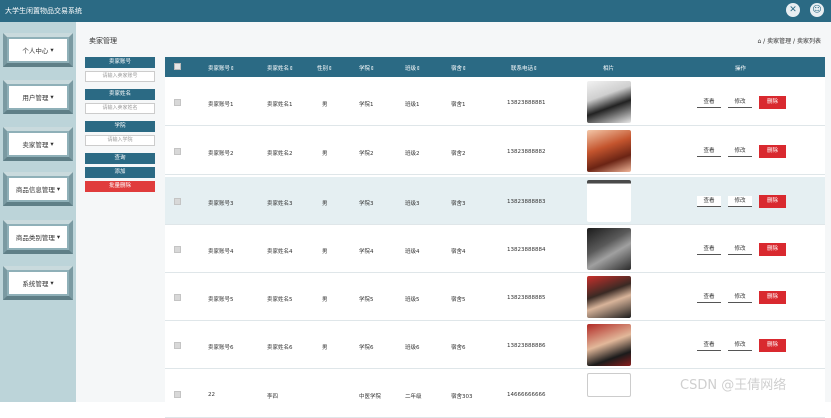 Image resolution: width=831 pixels, height=418 pixels. What do you see at coordinates (526, 298) in the screenshot?
I see `cell-phone: 13823888885` at bounding box center [526, 298].